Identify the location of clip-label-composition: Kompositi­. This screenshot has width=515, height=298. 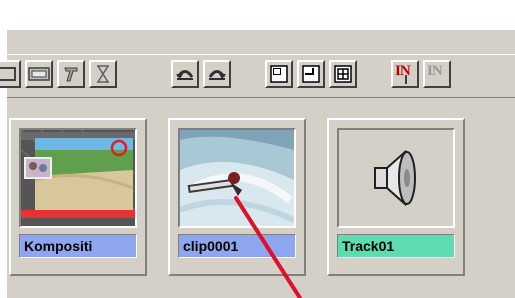
(78, 246).